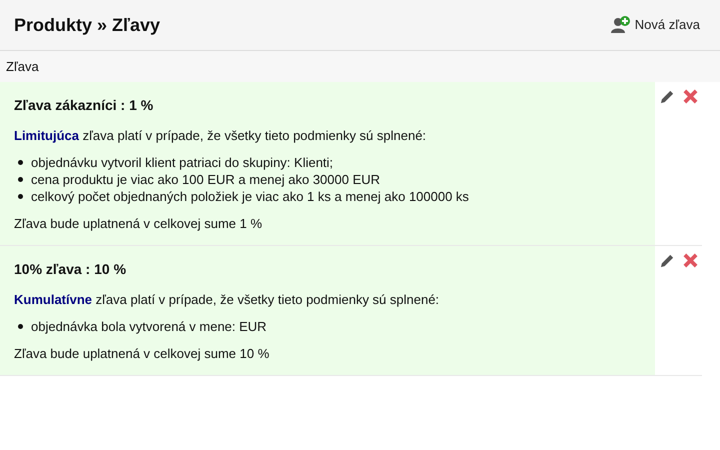 This screenshot has height=450, width=720. What do you see at coordinates (182, 162) in the screenshot?
I see `condition-text: objednávku vytvoril klient patriaci do skupiny: Klienti;` at bounding box center [182, 162].